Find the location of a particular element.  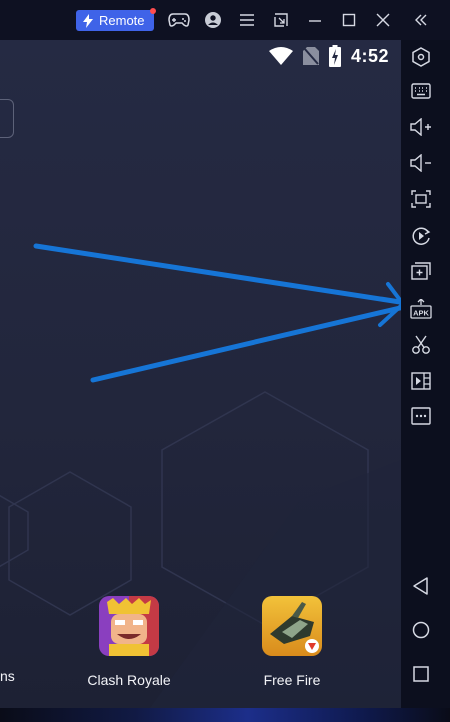

remote-button: Remote is located at coordinates (116, 19).